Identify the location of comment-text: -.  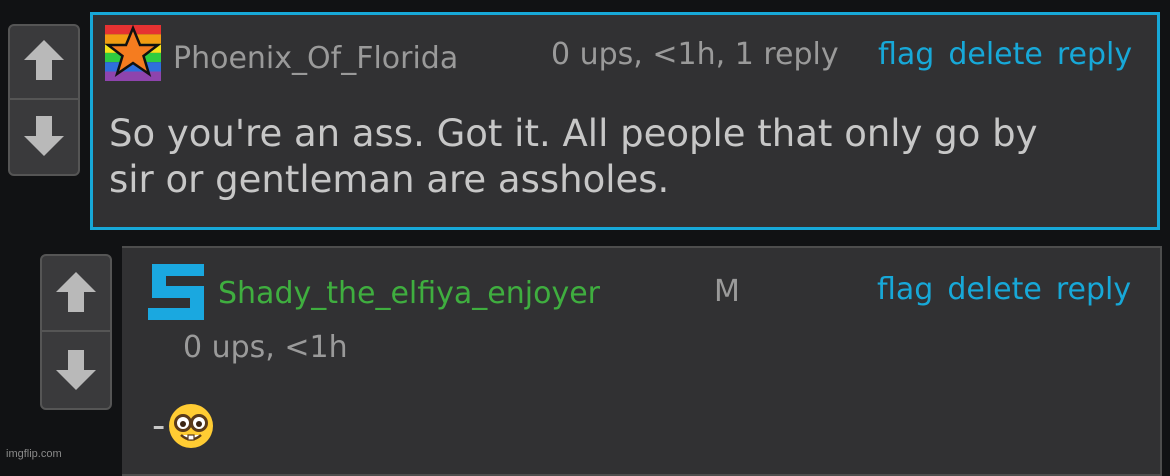
(183, 426).